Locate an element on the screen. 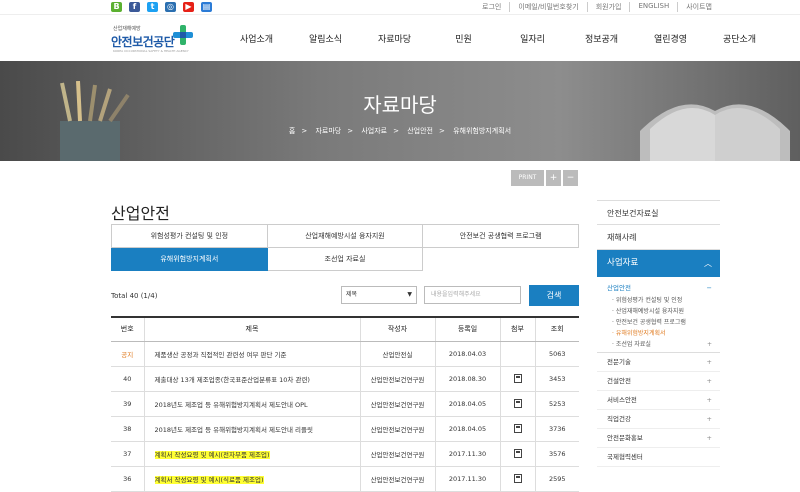  nav-item-news: 알림소식 is located at coordinates (325, 38).